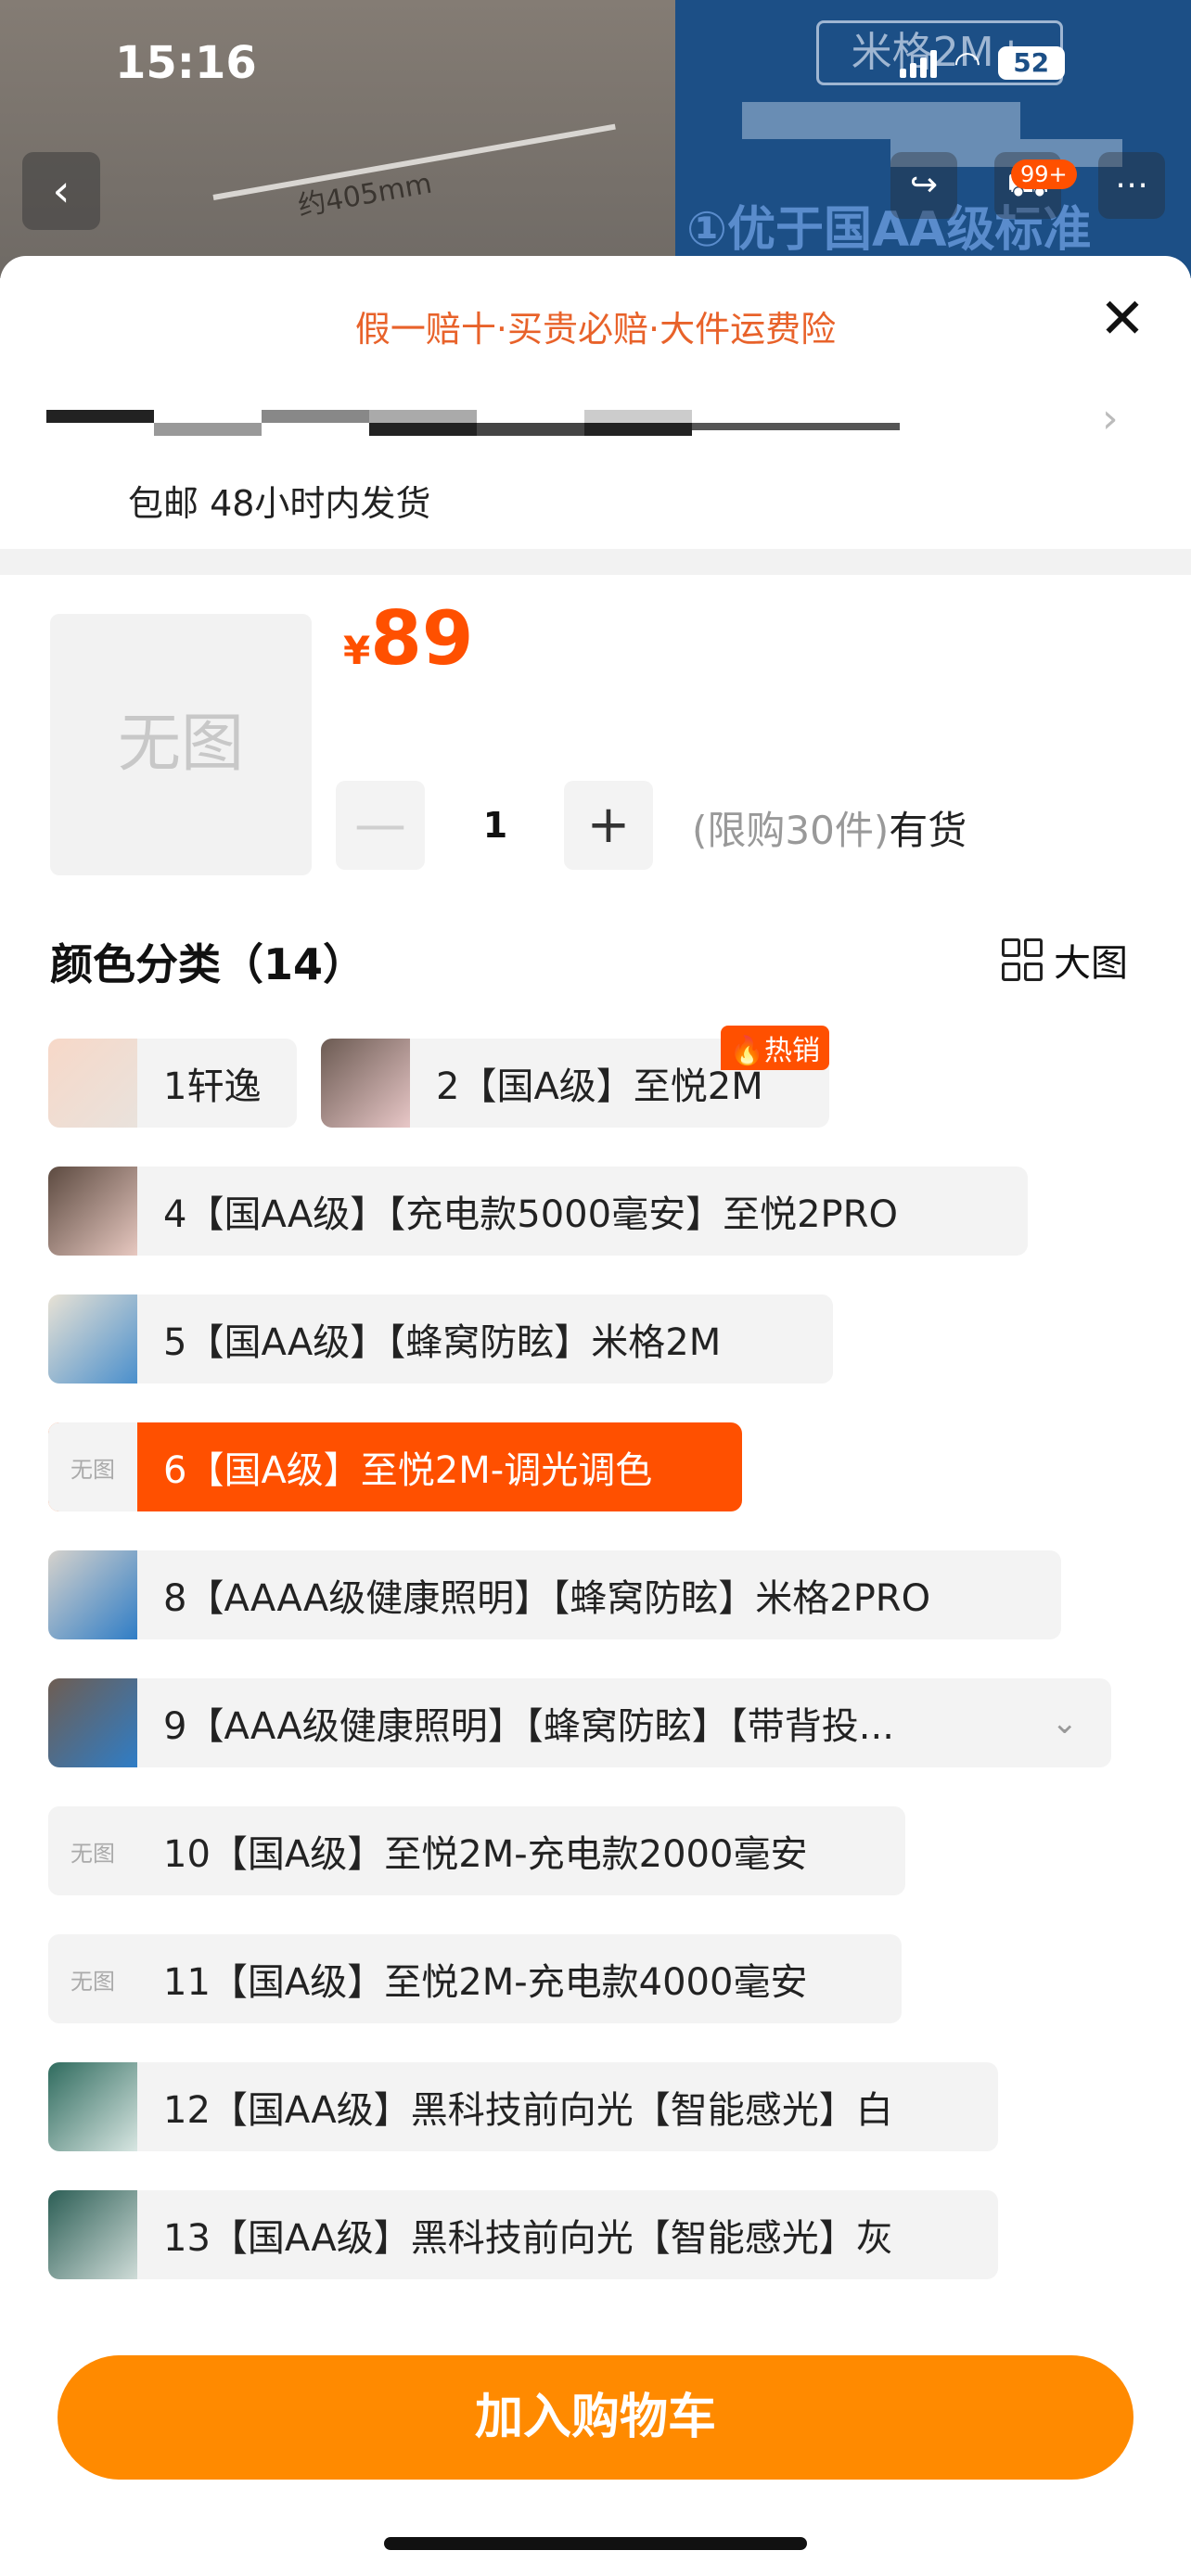 The height and width of the screenshot is (2576, 1191). I want to click on option-label: 11【国A级】至悦2M-充电款4000毫安, so click(486, 1982).